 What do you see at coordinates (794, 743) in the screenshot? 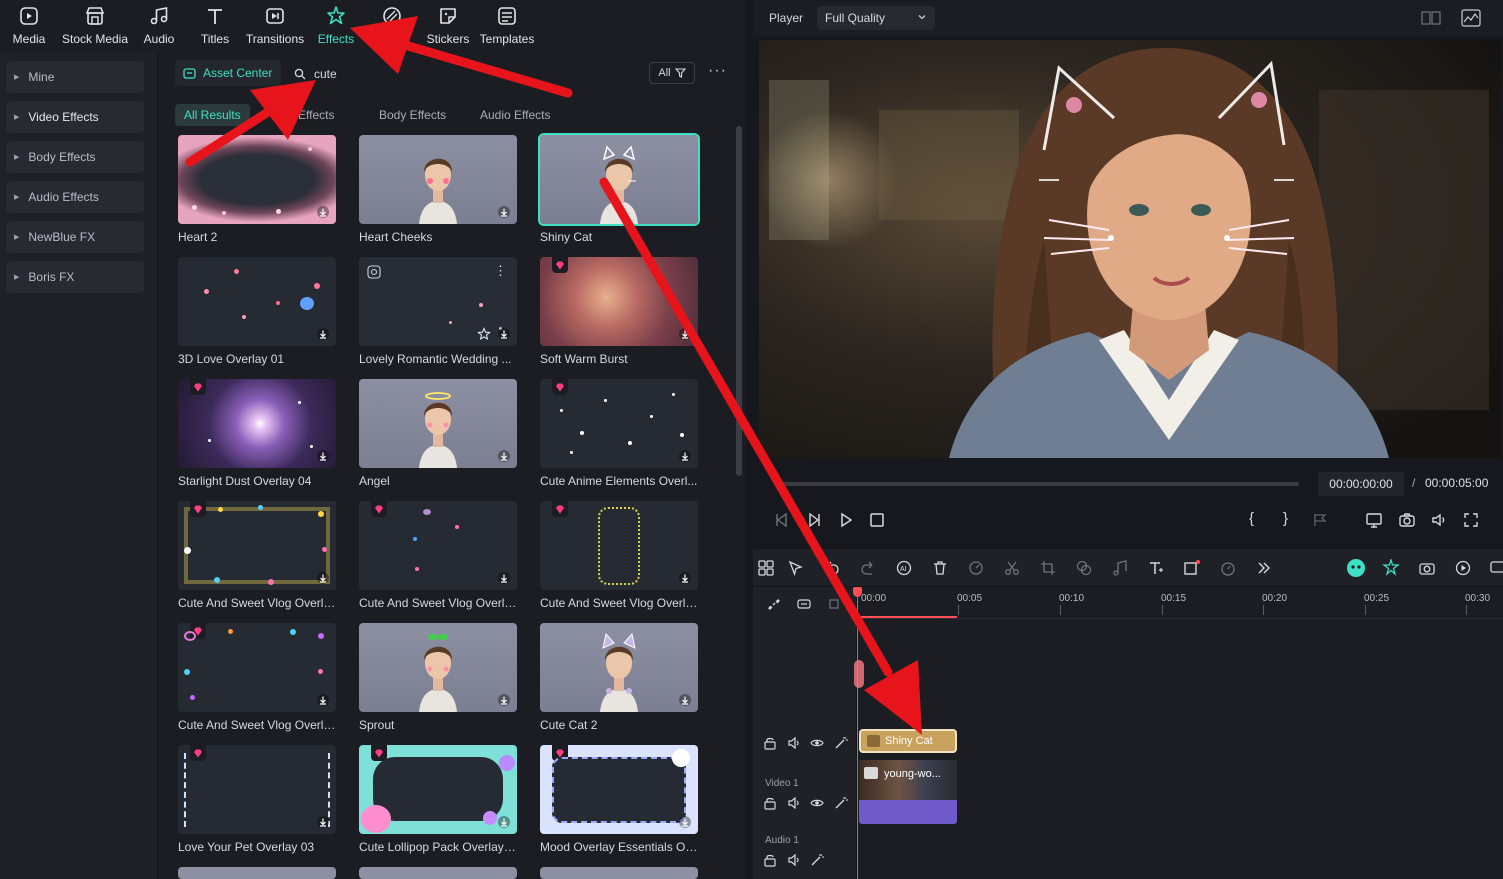
I see `speaker-icon` at bounding box center [794, 743].